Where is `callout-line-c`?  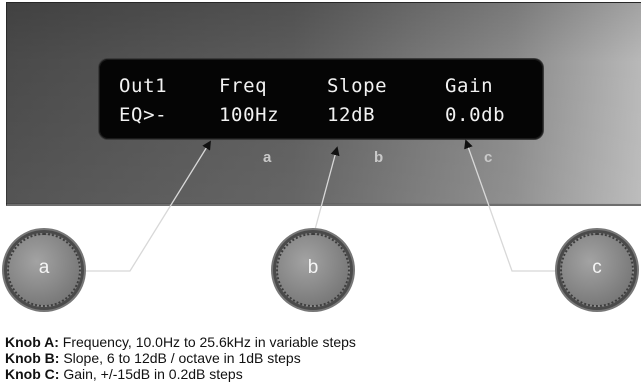
callout-line-c is located at coordinates (513, 205).